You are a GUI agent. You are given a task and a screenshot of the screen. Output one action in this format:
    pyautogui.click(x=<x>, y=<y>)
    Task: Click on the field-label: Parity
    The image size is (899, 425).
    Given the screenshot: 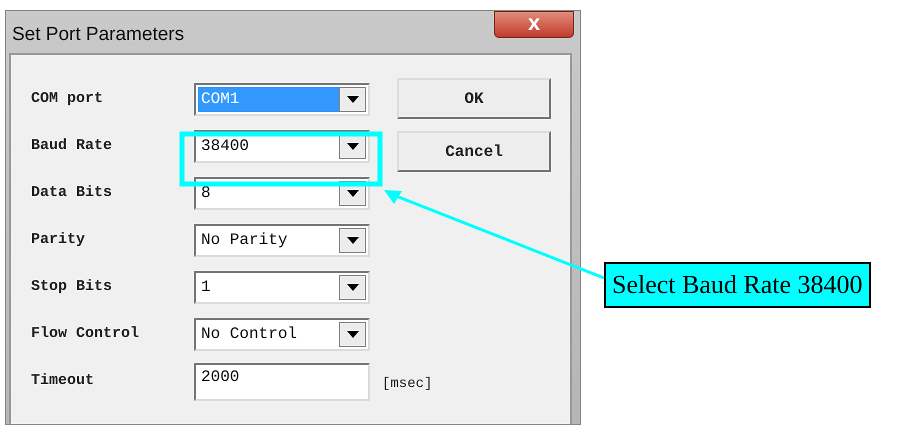 What is the action you would take?
    pyautogui.click(x=58, y=240)
    